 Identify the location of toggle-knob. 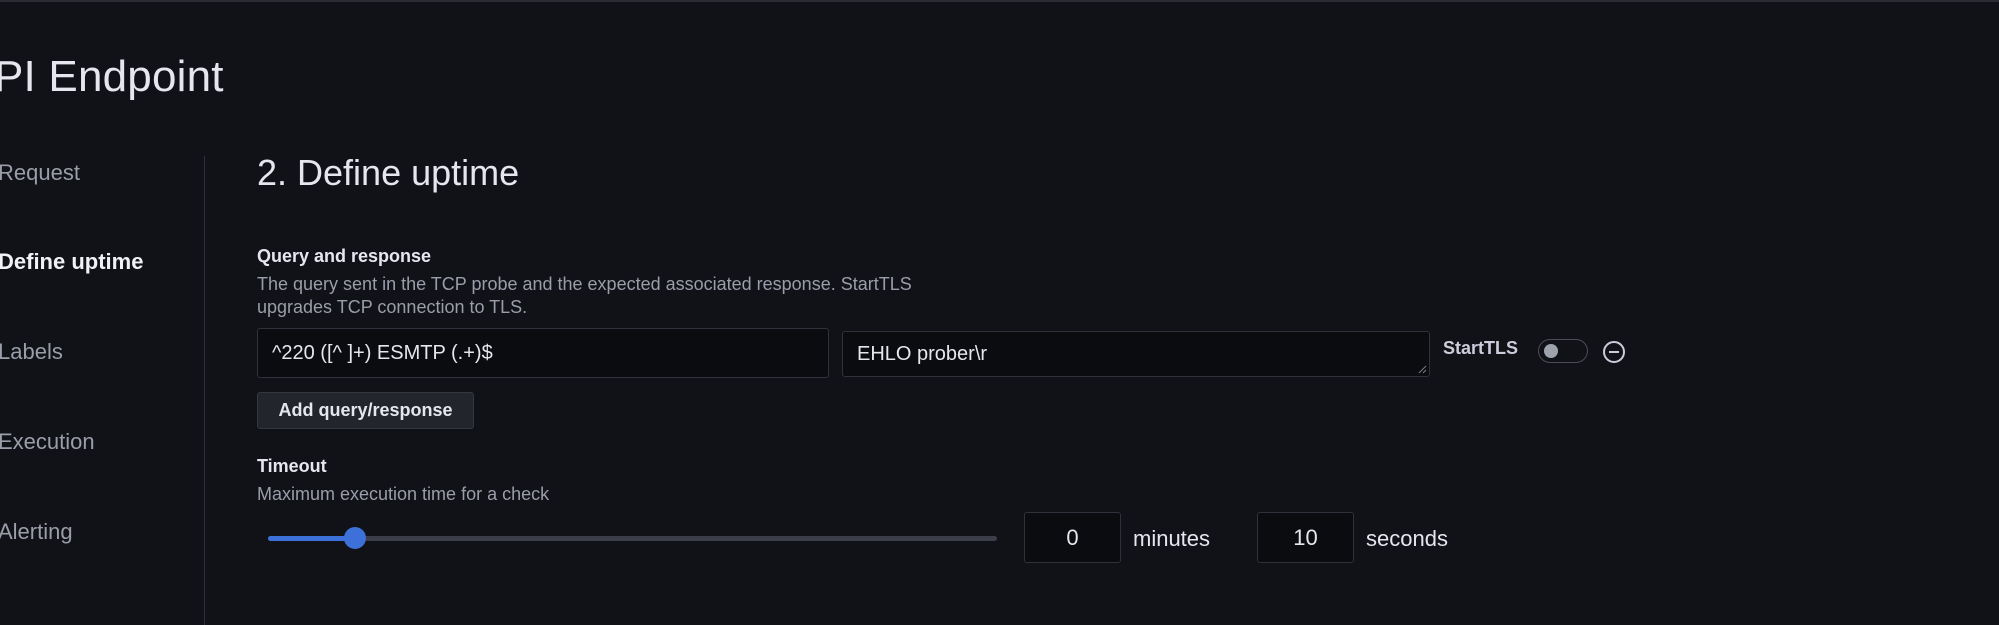
(1551, 351).